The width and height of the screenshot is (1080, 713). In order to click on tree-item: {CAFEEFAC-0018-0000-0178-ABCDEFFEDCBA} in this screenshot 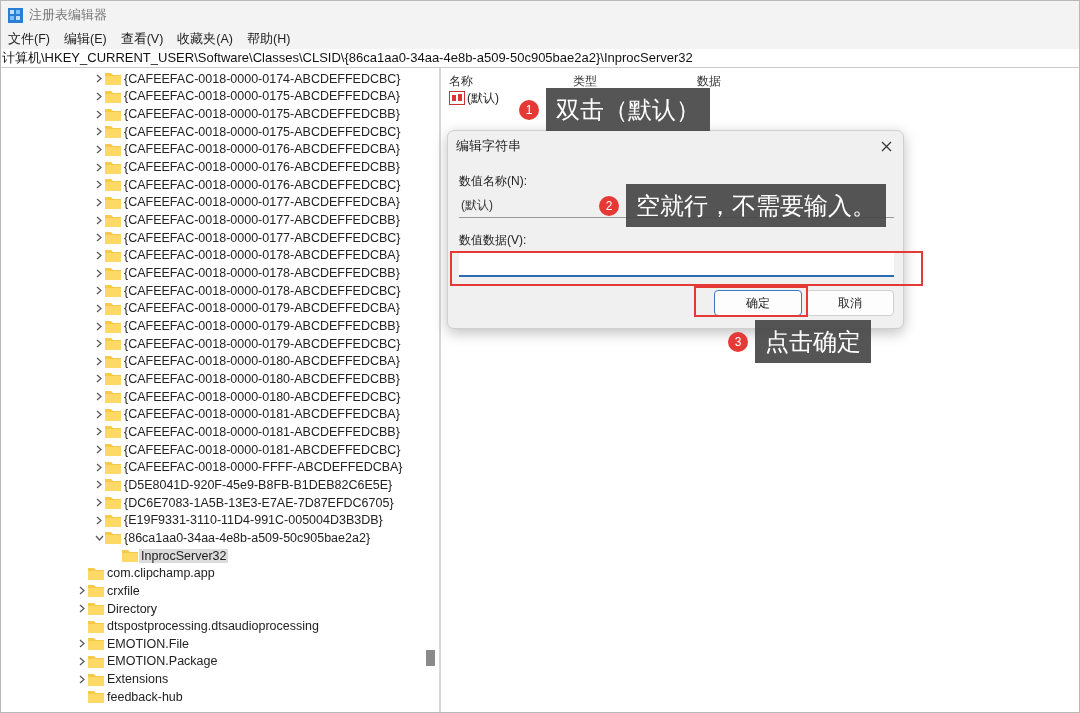, I will do `click(262, 255)`.